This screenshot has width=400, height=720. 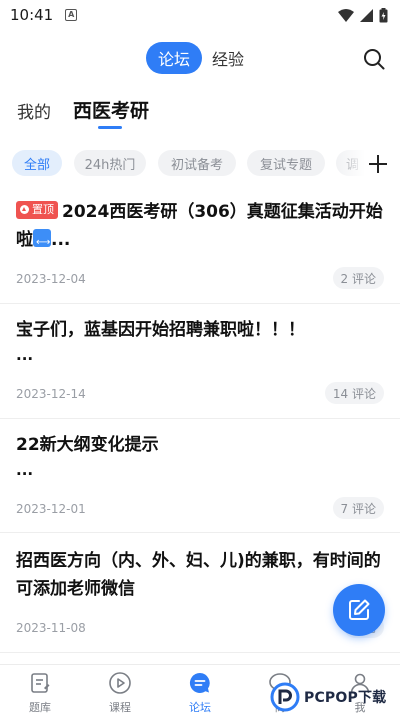 I want to click on sub-tabs: 我的 西医考研, so click(x=200, y=112).